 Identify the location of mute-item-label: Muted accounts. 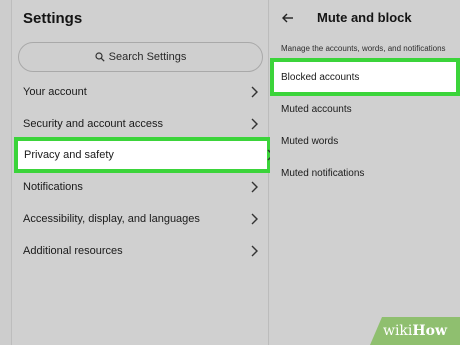
(316, 109).